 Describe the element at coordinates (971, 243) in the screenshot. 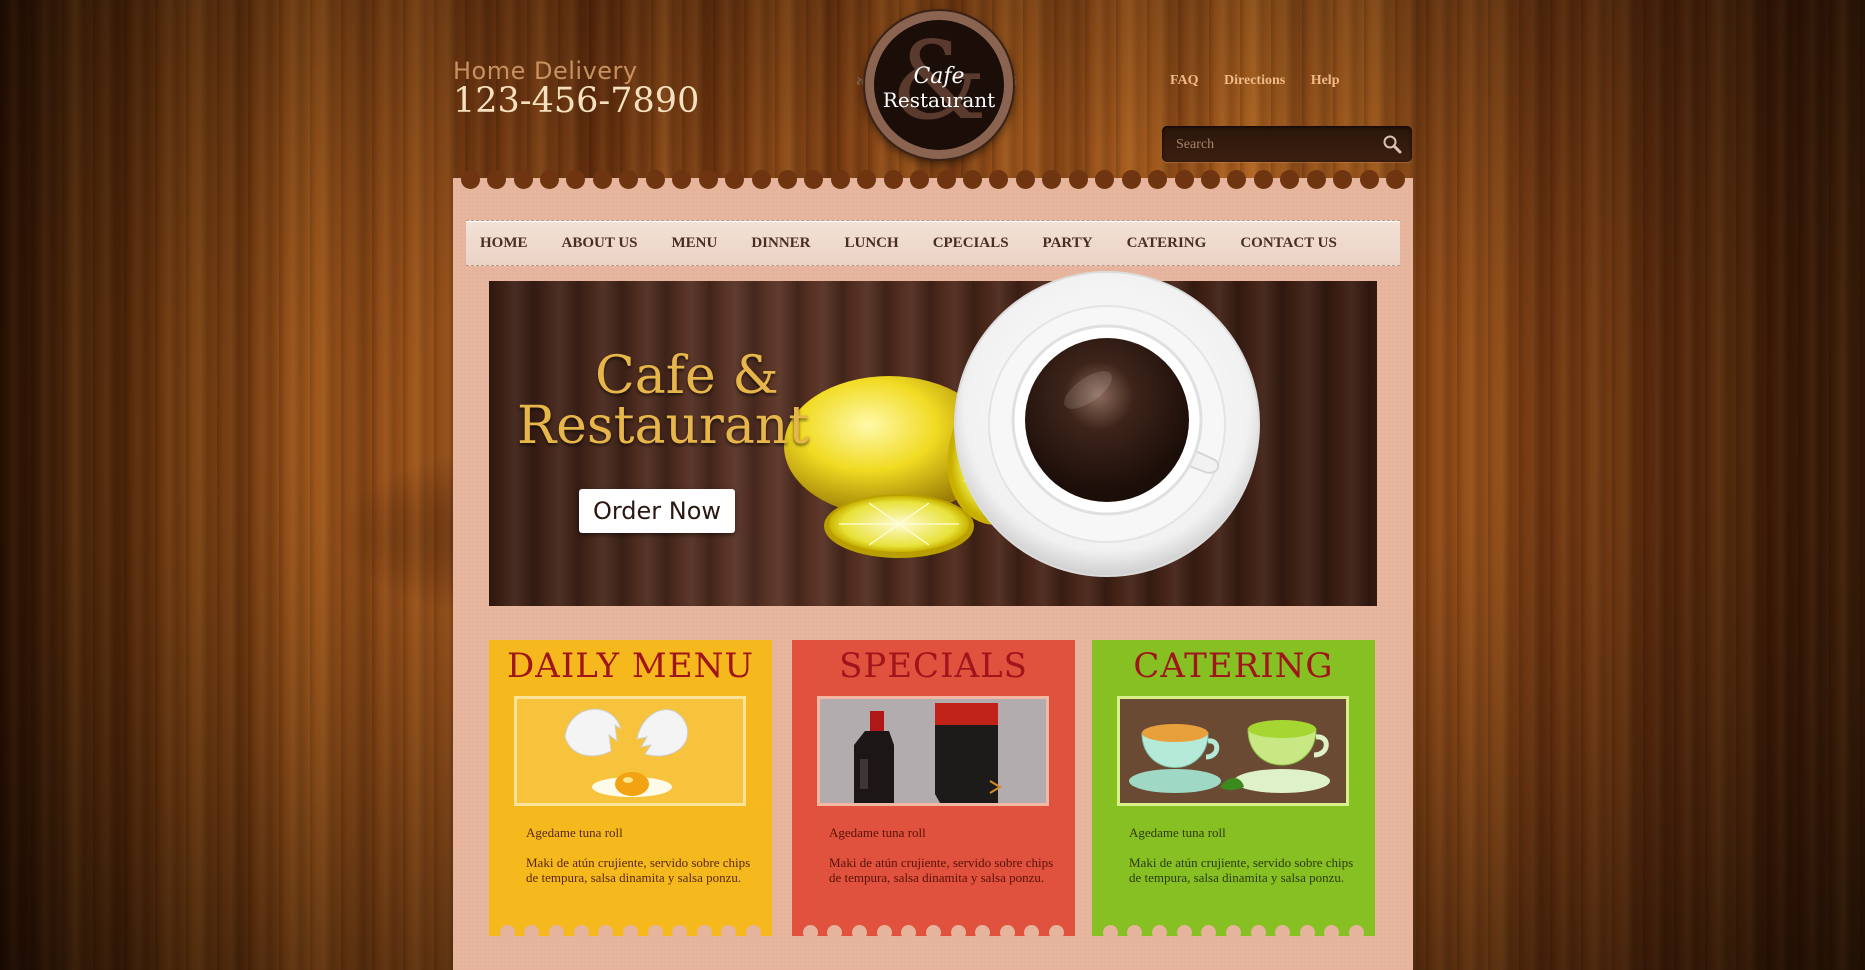

I see `nav-specials: CPECIALS` at that location.